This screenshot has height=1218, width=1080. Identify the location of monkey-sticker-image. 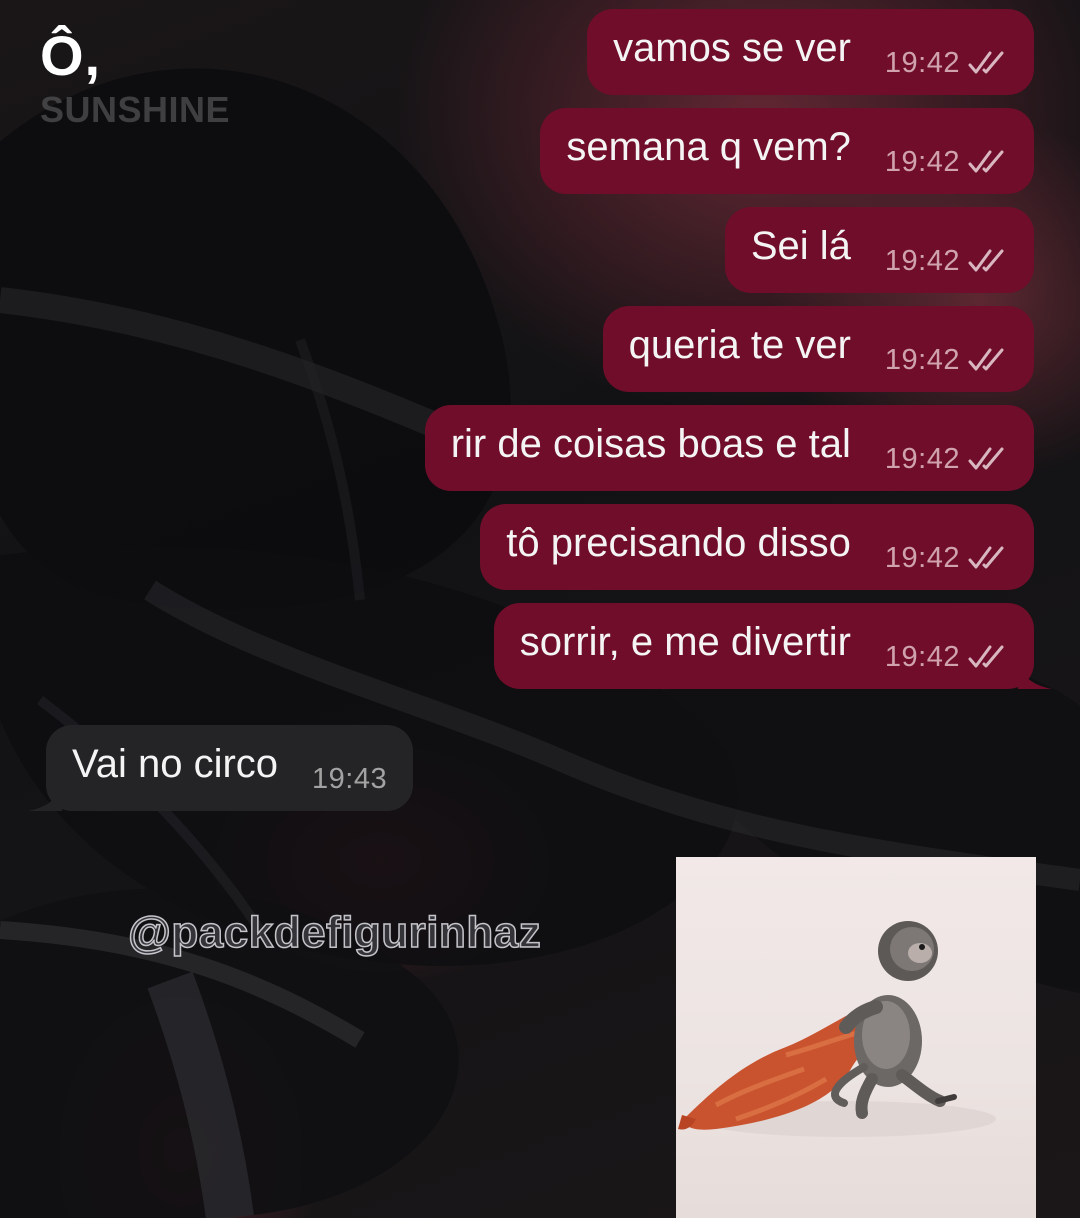
(856, 1037).